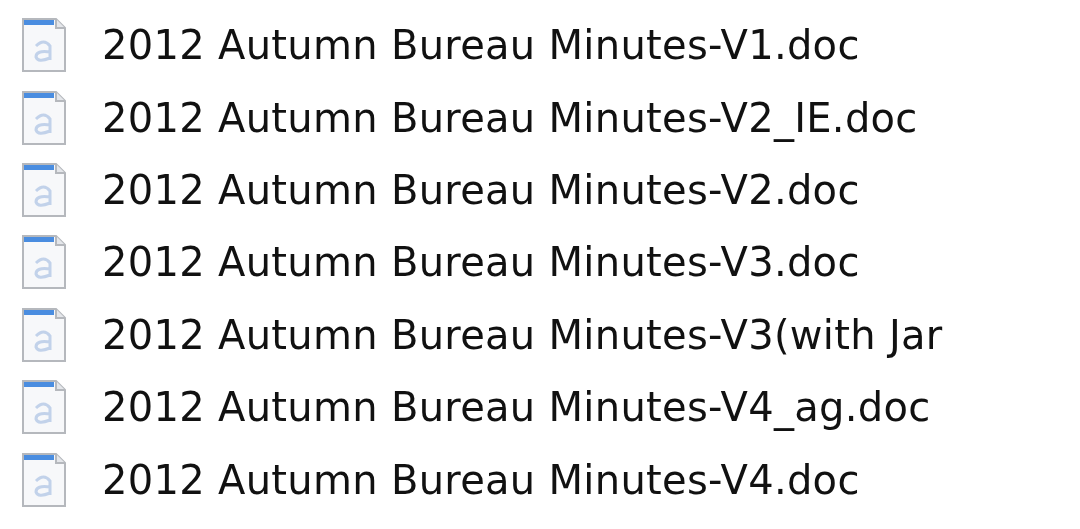 The image size is (1080, 529). Describe the element at coordinates (510, 117) in the screenshot. I see `file-name: 2012 Autumn Bureau Minutes-V2_IE.doc` at that location.